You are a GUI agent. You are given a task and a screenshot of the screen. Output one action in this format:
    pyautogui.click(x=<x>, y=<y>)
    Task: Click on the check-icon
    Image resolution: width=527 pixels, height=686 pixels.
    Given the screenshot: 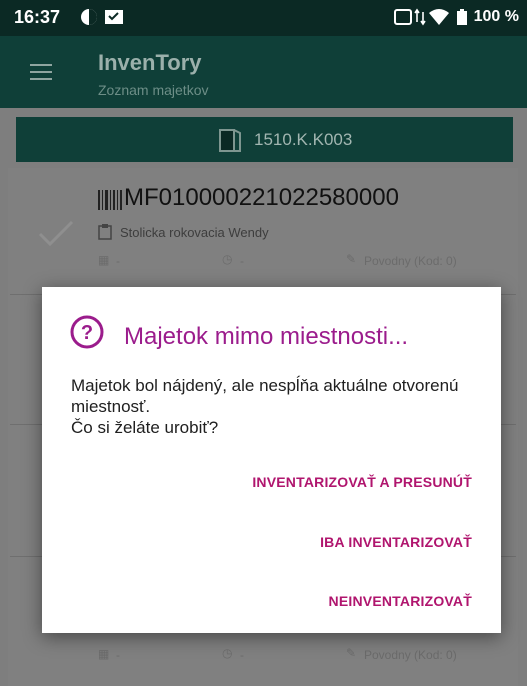 What is the action you would take?
    pyautogui.click(x=56, y=233)
    